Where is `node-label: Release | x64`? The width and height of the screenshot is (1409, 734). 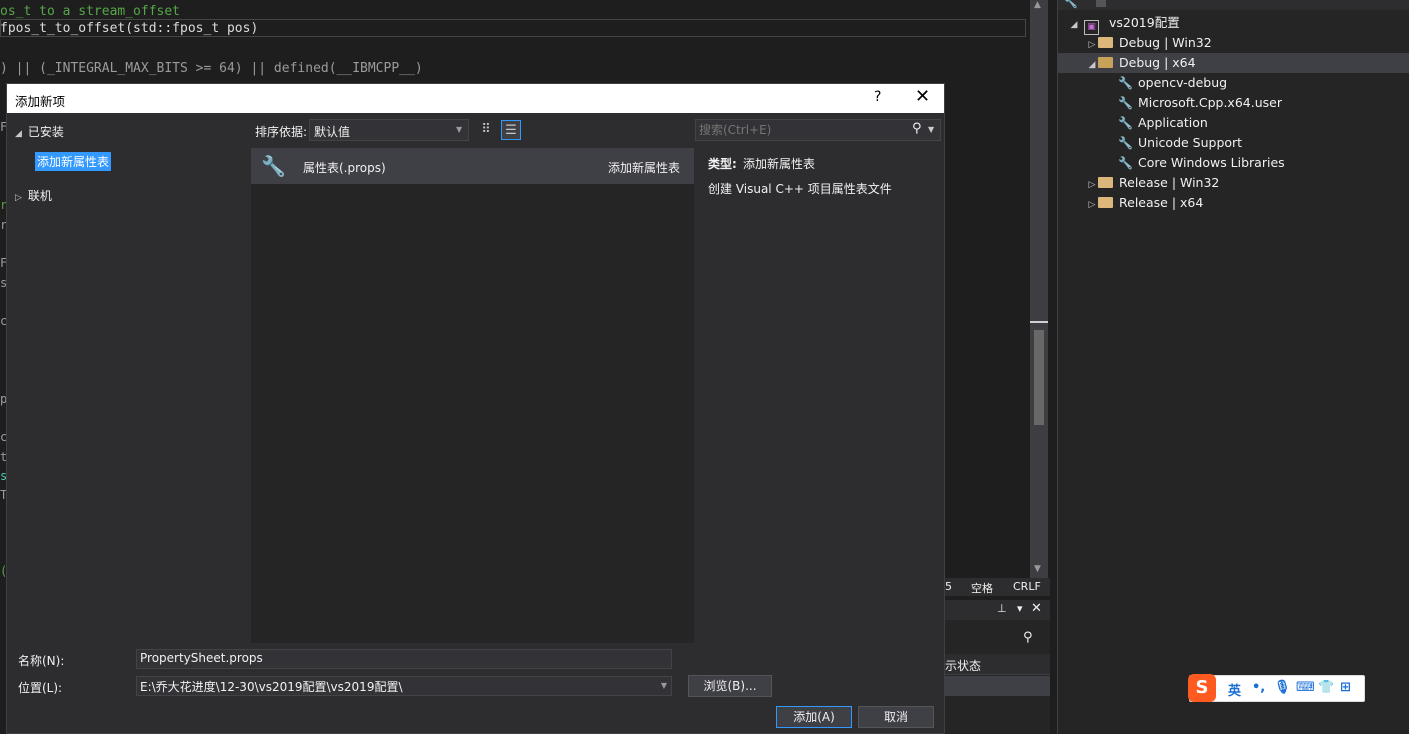
node-label: Release | x64 is located at coordinates (1161, 202).